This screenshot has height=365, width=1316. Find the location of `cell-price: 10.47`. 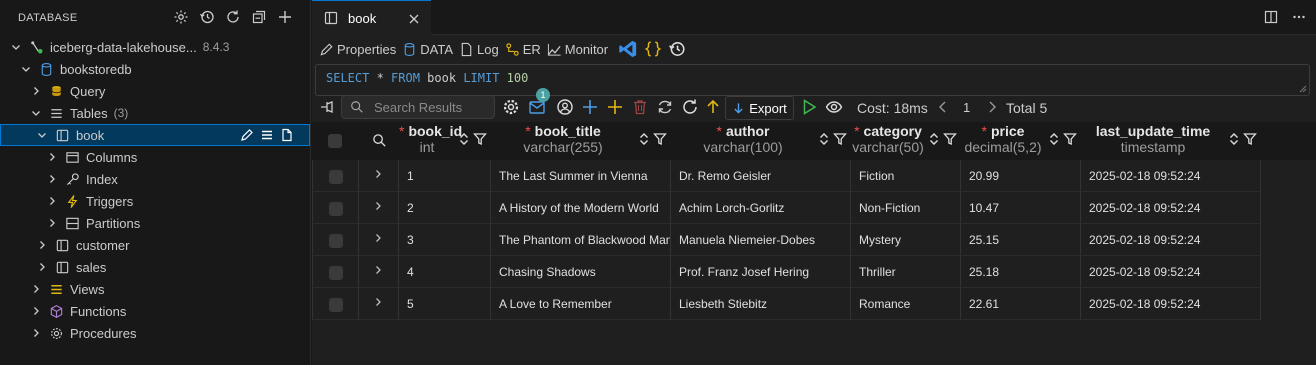

cell-price: 10.47 is located at coordinates (1021, 208).